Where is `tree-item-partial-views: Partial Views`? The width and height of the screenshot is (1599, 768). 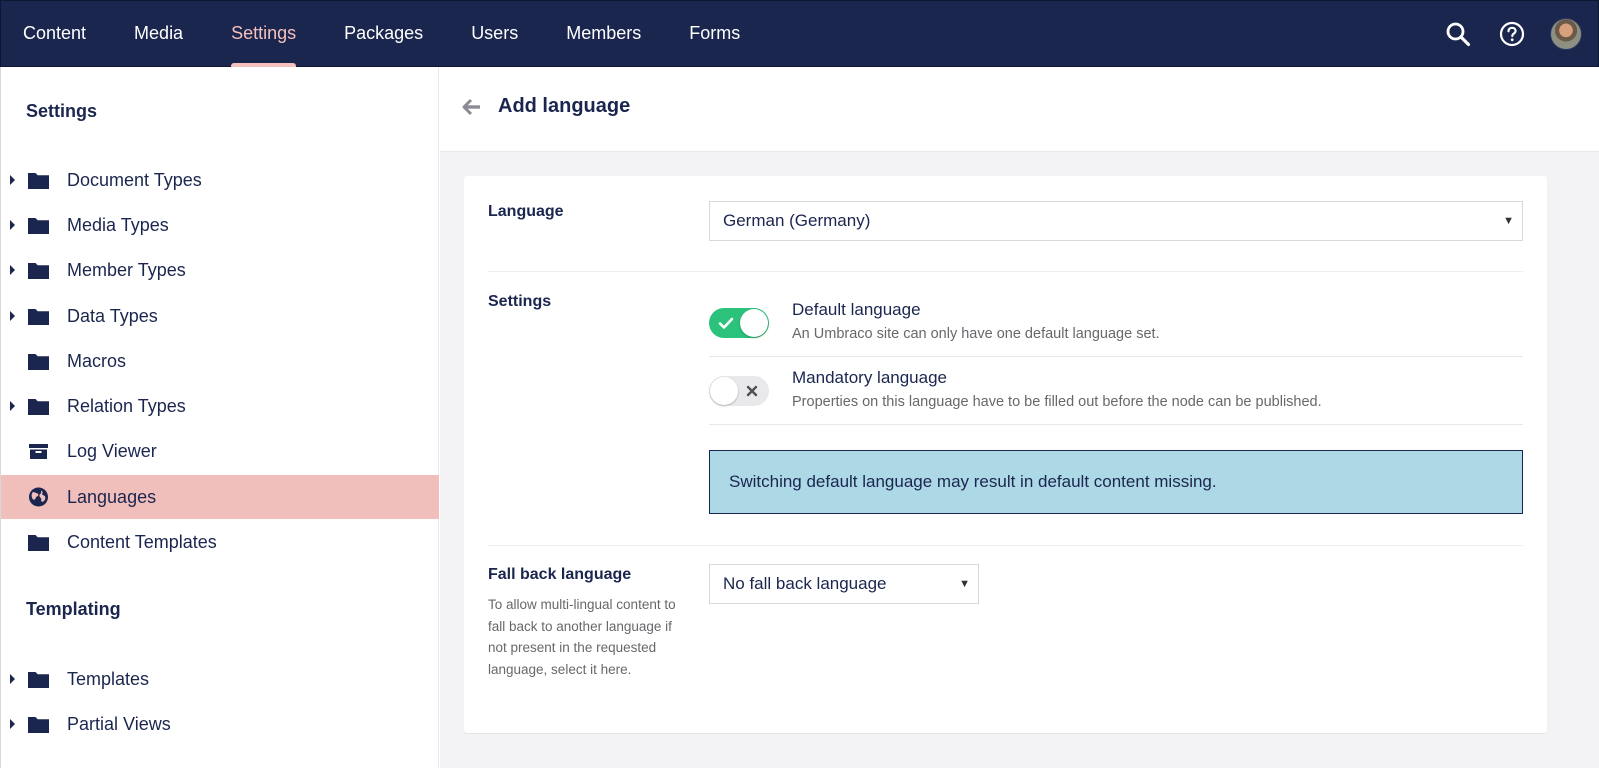 tree-item-partial-views: Partial Views is located at coordinates (220, 724).